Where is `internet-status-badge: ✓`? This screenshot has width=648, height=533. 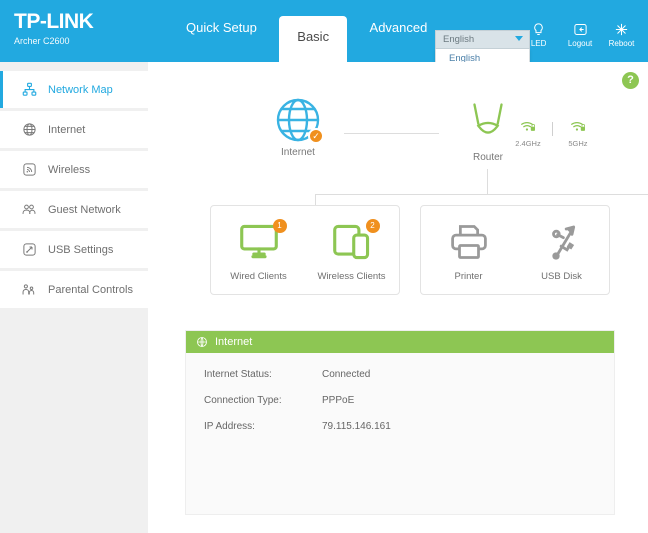 internet-status-badge: ✓ is located at coordinates (316, 136).